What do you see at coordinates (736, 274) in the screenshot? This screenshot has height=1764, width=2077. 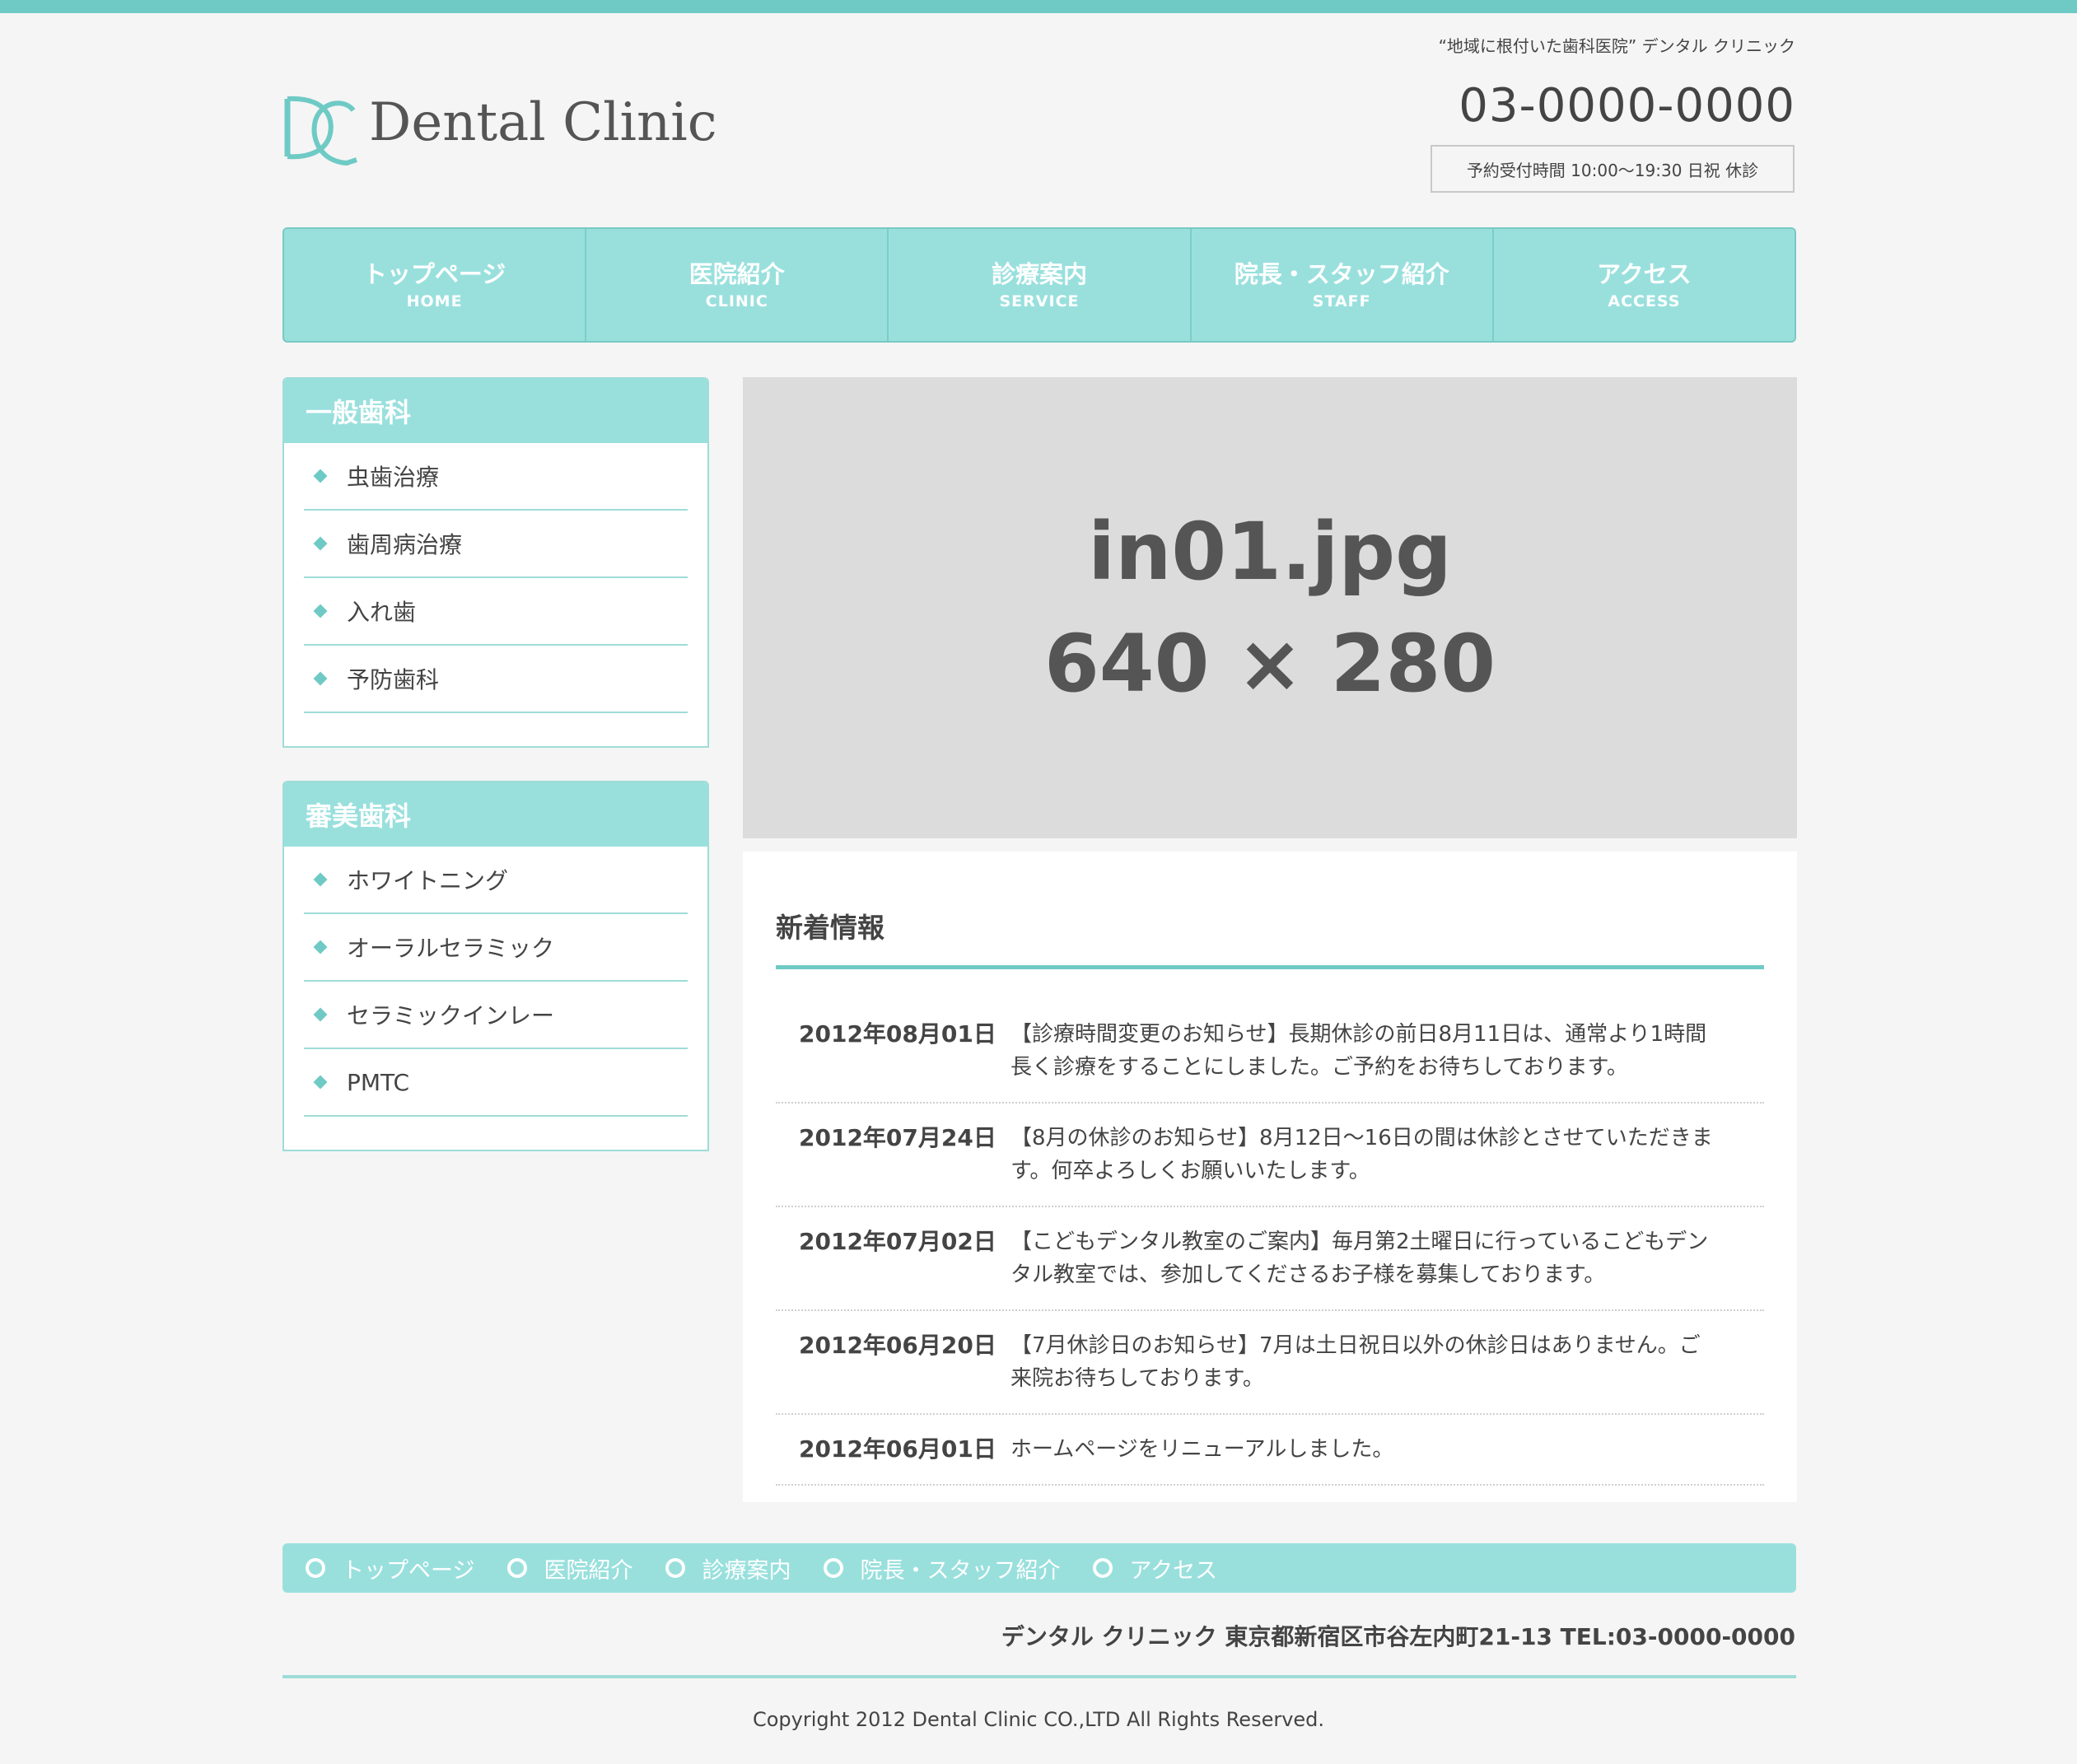 I see `nav-label-jp: 医院紹介` at bounding box center [736, 274].